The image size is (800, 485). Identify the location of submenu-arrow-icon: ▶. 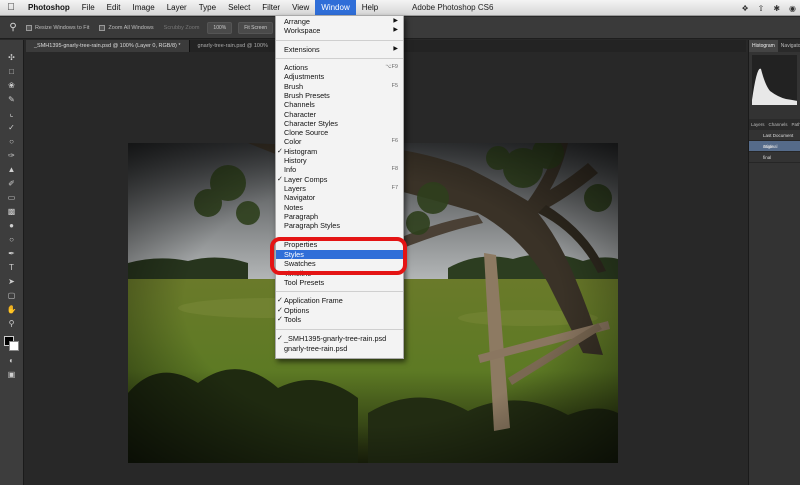
(395, 30).